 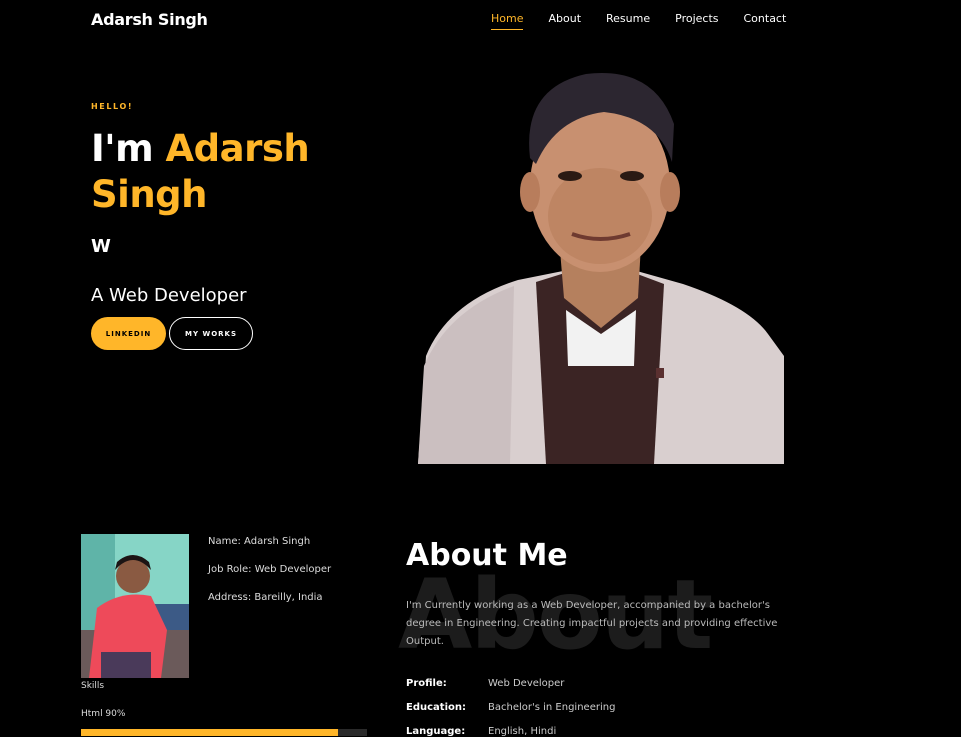 I want to click on nav-about: About, so click(x=564, y=21).